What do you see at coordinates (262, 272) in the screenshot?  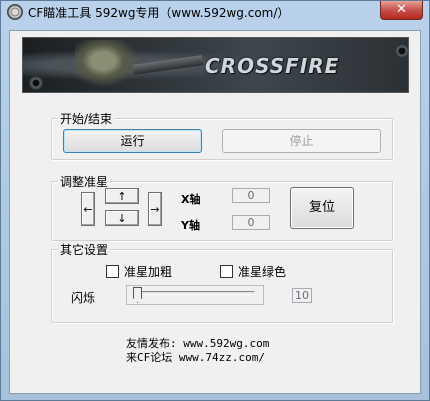 I see `green-crosshair-label: 准星绿色` at bounding box center [262, 272].